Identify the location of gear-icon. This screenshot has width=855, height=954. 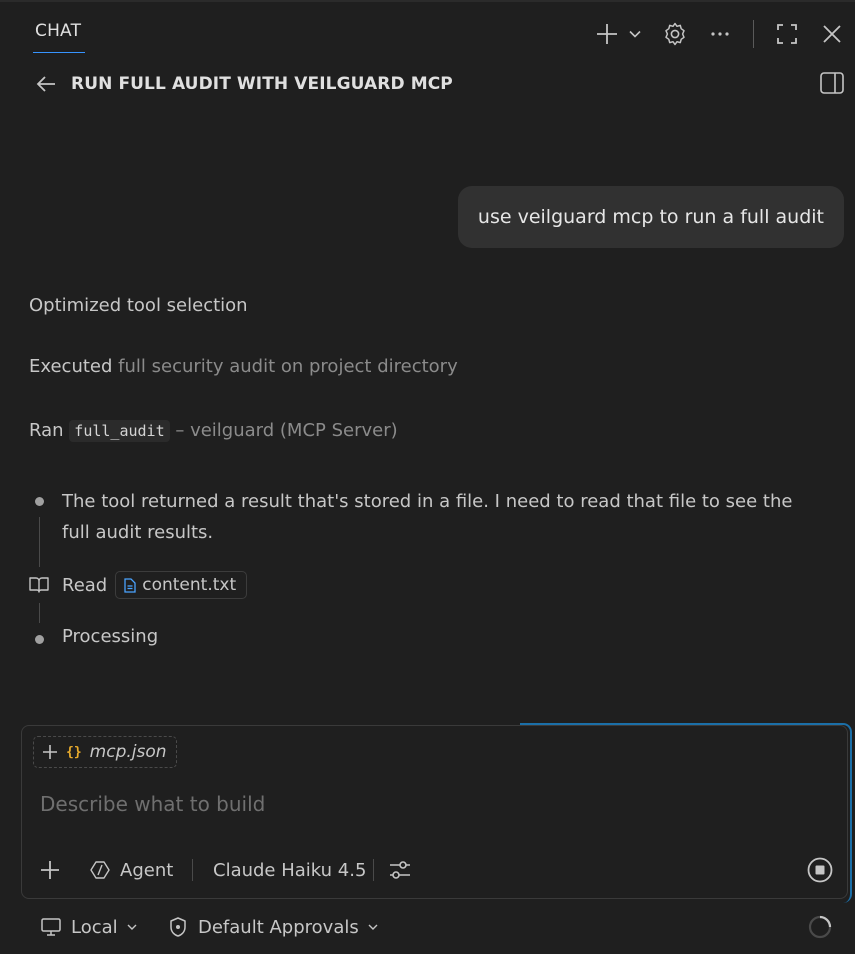
(675, 34).